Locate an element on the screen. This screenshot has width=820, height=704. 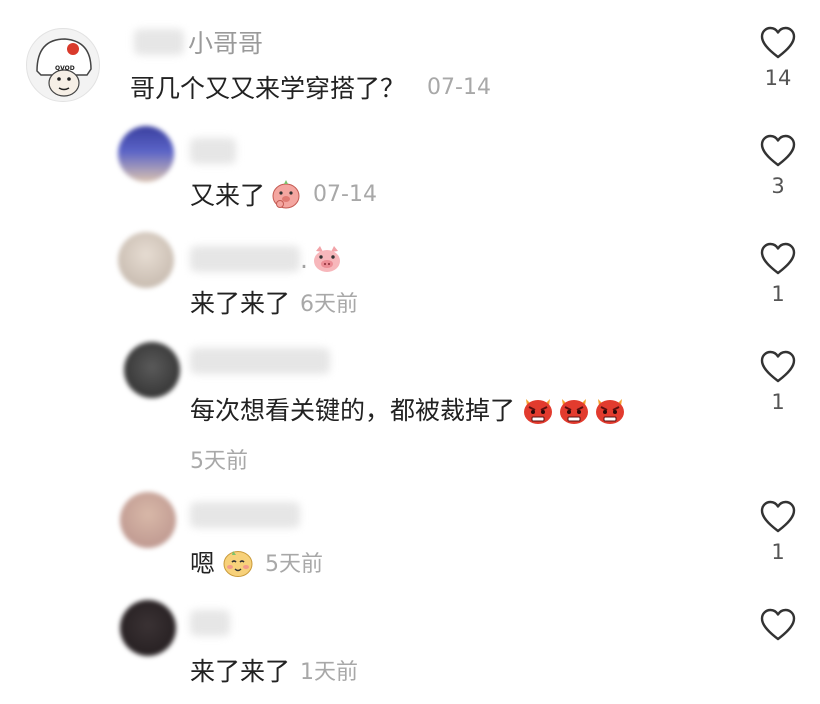
comment-body: 来了来了 1天前 is located at coordinates (274, 670).